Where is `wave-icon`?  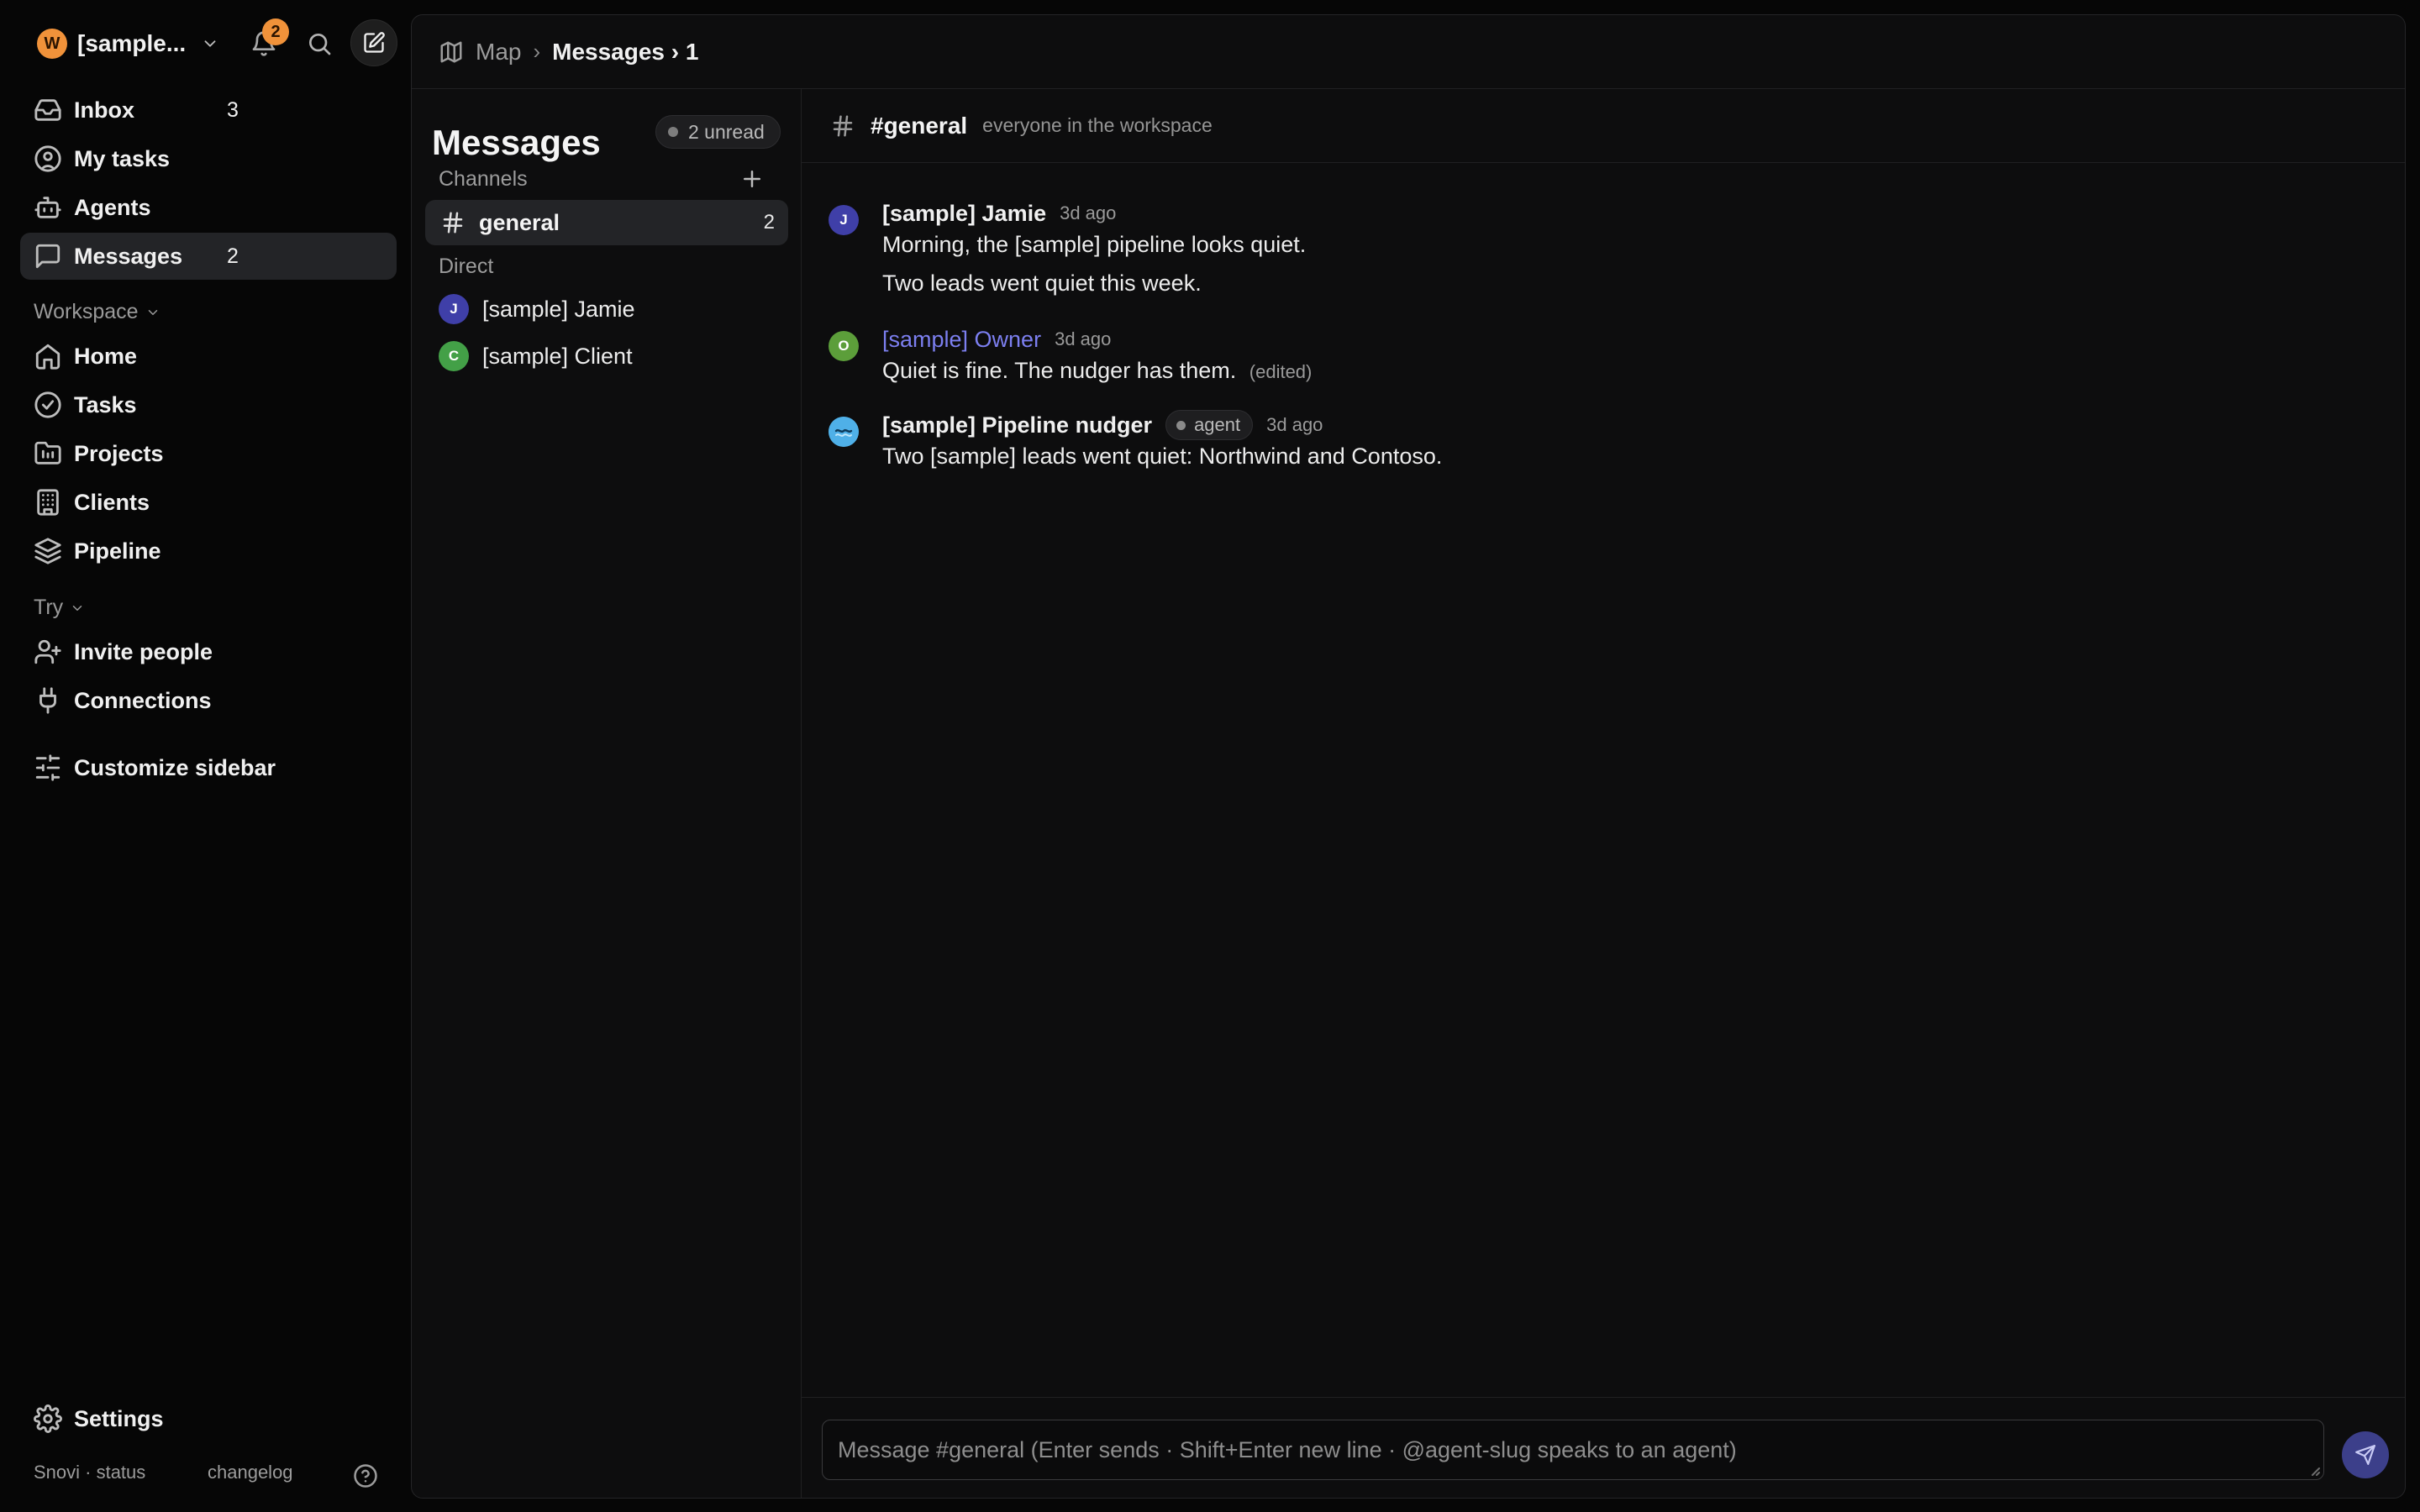
wave-icon is located at coordinates (844, 432).